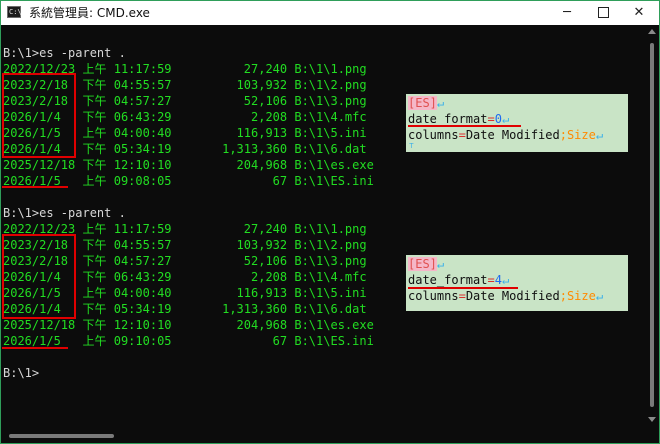  What do you see at coordinates (459, 280) in the screenshot?
I see `ini-date-format-line: date_format=4↵` at bounding box center [459, 280].